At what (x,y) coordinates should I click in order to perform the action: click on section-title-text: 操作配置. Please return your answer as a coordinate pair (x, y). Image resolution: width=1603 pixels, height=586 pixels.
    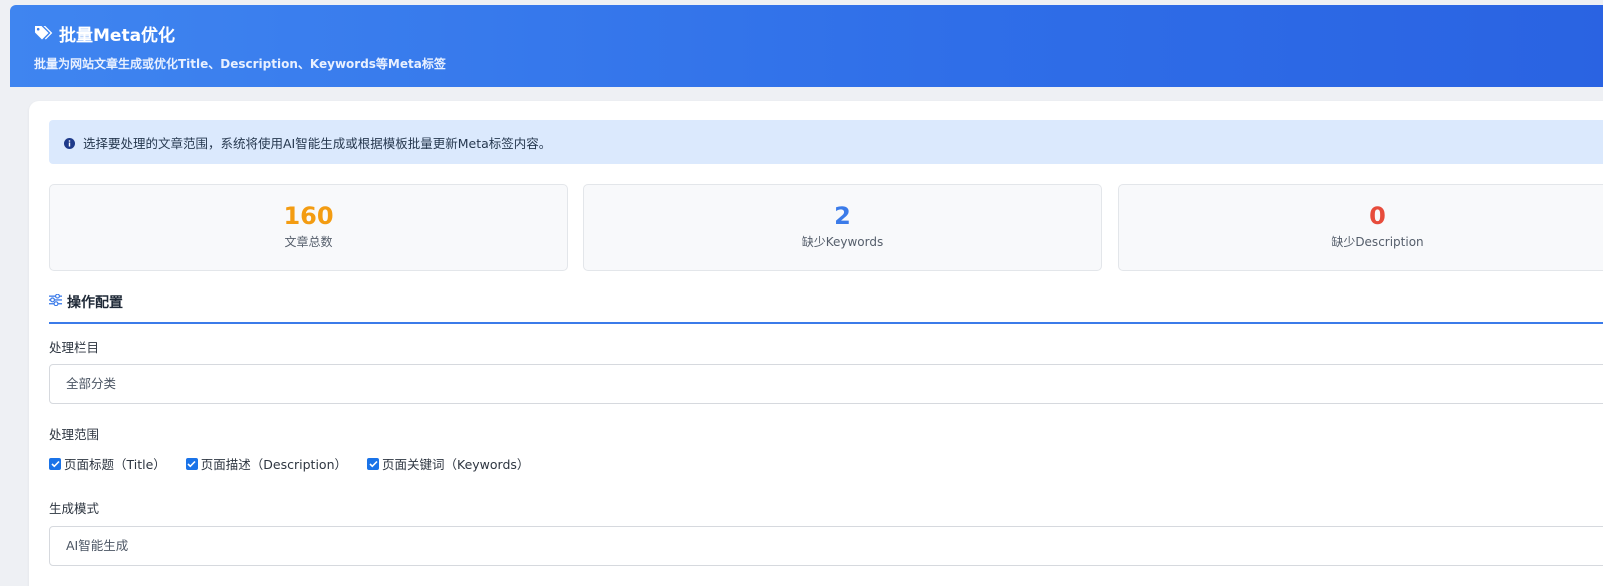
    Looking at the image, I should click on (95, 303).